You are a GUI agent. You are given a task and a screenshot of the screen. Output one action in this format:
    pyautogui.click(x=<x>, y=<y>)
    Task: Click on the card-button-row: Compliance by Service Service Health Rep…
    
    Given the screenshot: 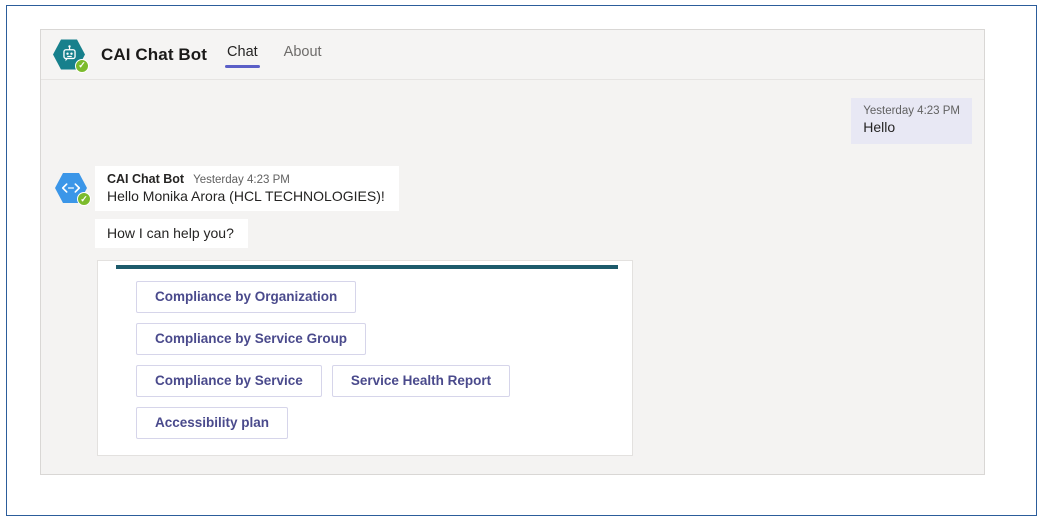 What is the action you would take?
    pyautogui.click(x=384, y=381)
    